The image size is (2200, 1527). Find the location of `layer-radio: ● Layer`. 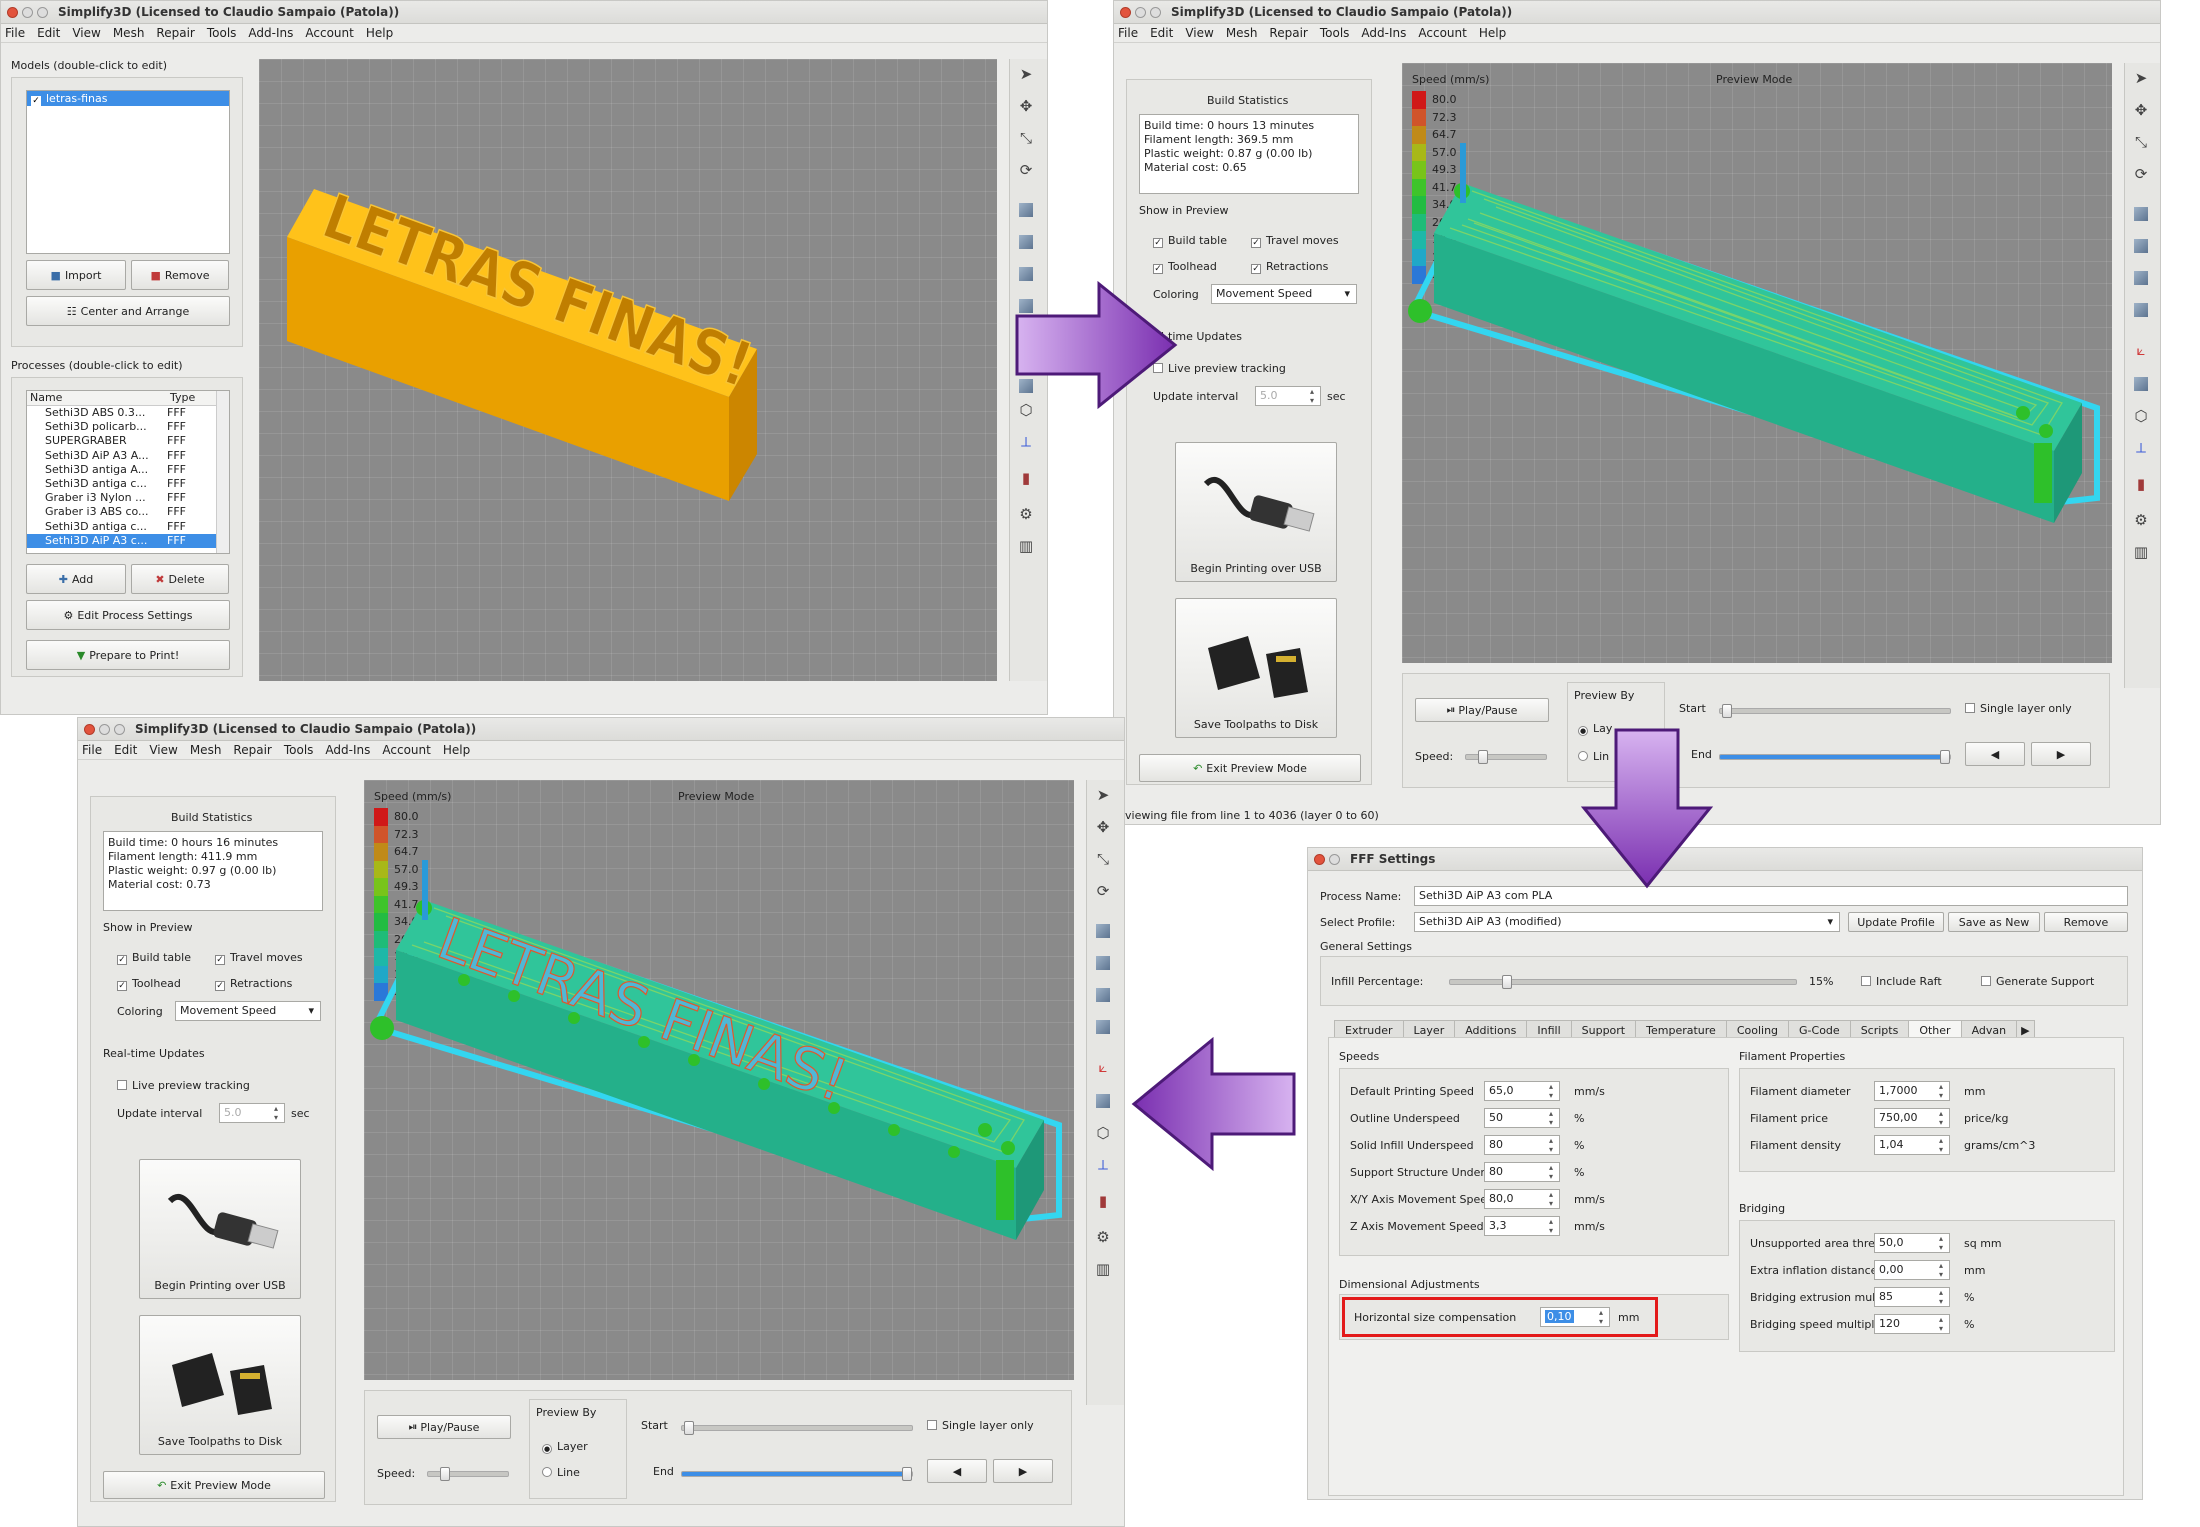

layer-radio: ● Layer is located at coordinates (565, 1447).